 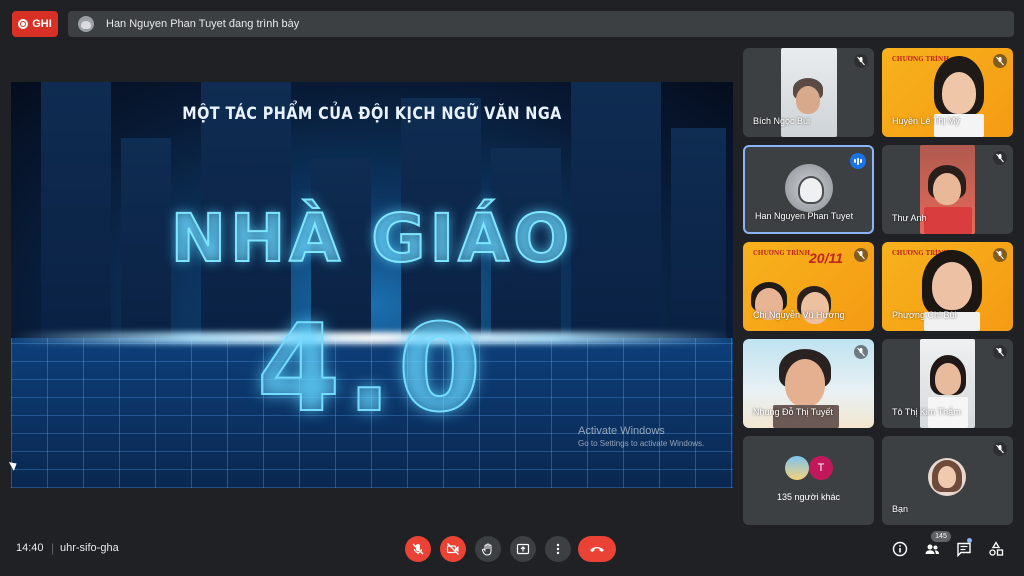 I want to click on camera-toggle-button, so click(x=453, y=549).